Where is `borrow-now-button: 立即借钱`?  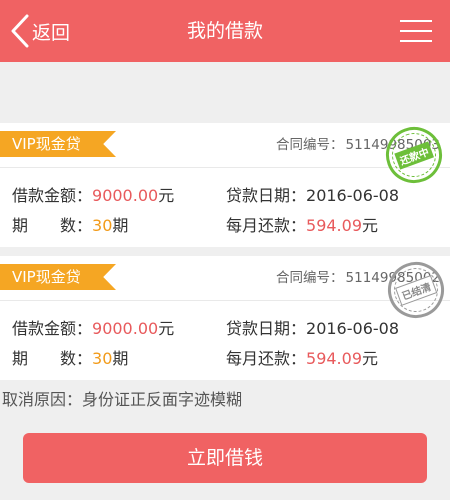 borrow-now-button: 立即借钱 is located at coordinates (225, 458).